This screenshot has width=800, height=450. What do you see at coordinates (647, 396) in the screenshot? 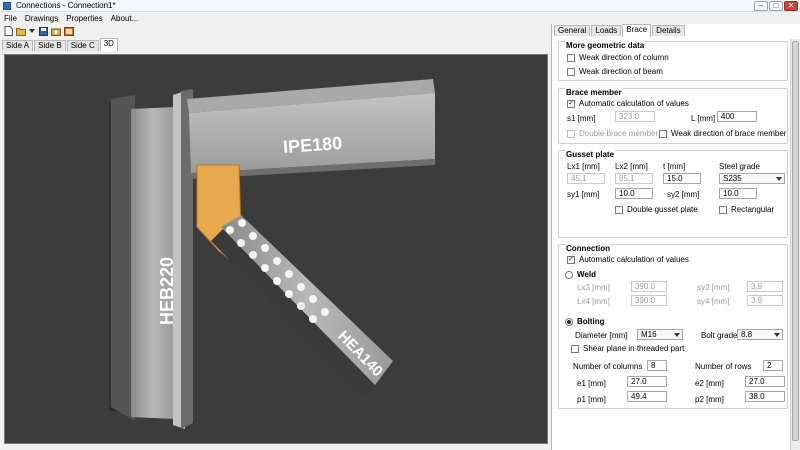
I see `p1-input: 49.4` at bounding box center [647, 396].